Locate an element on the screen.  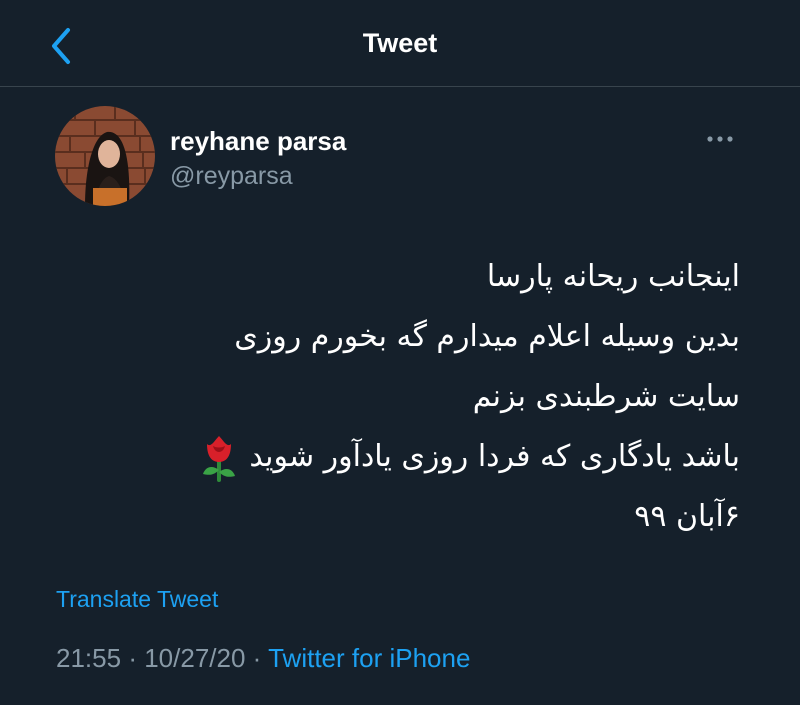
page-title: Tweet is located at coordinates (400, 43).